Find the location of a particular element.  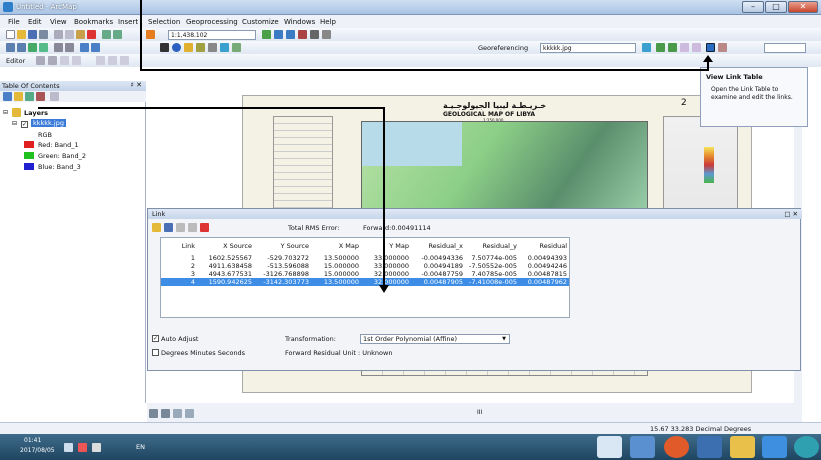

redo-icon is located at coordinates (117, 34).